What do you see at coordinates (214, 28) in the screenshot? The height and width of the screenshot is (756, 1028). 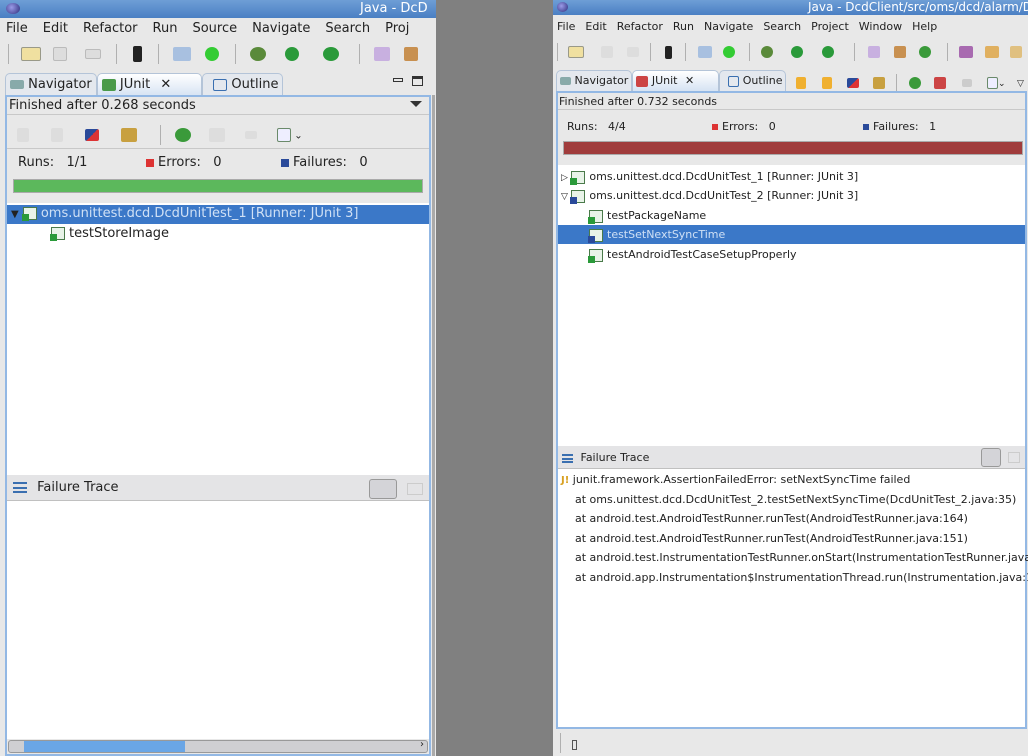 I see `menu-source: Source` at bounding box center [214, 28].